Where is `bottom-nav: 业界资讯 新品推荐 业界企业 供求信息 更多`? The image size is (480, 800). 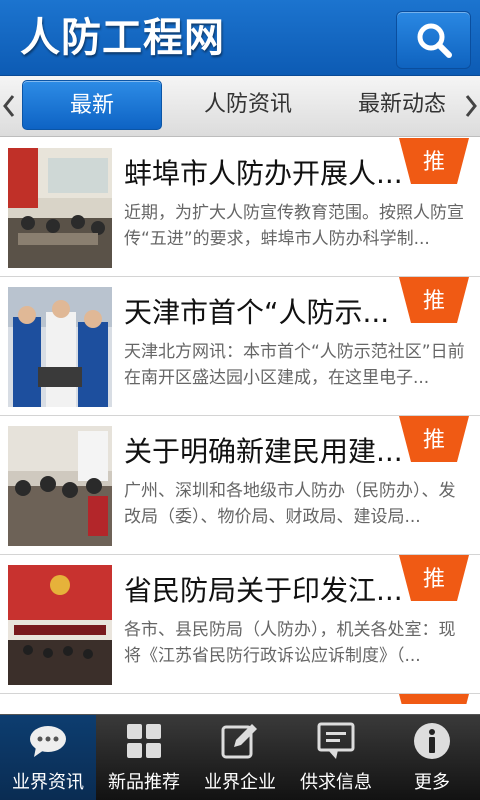
bottom-nav: 业界资讯 新品推荐 业界企业 供求信息 更多 is located at coordinates (240, 757).